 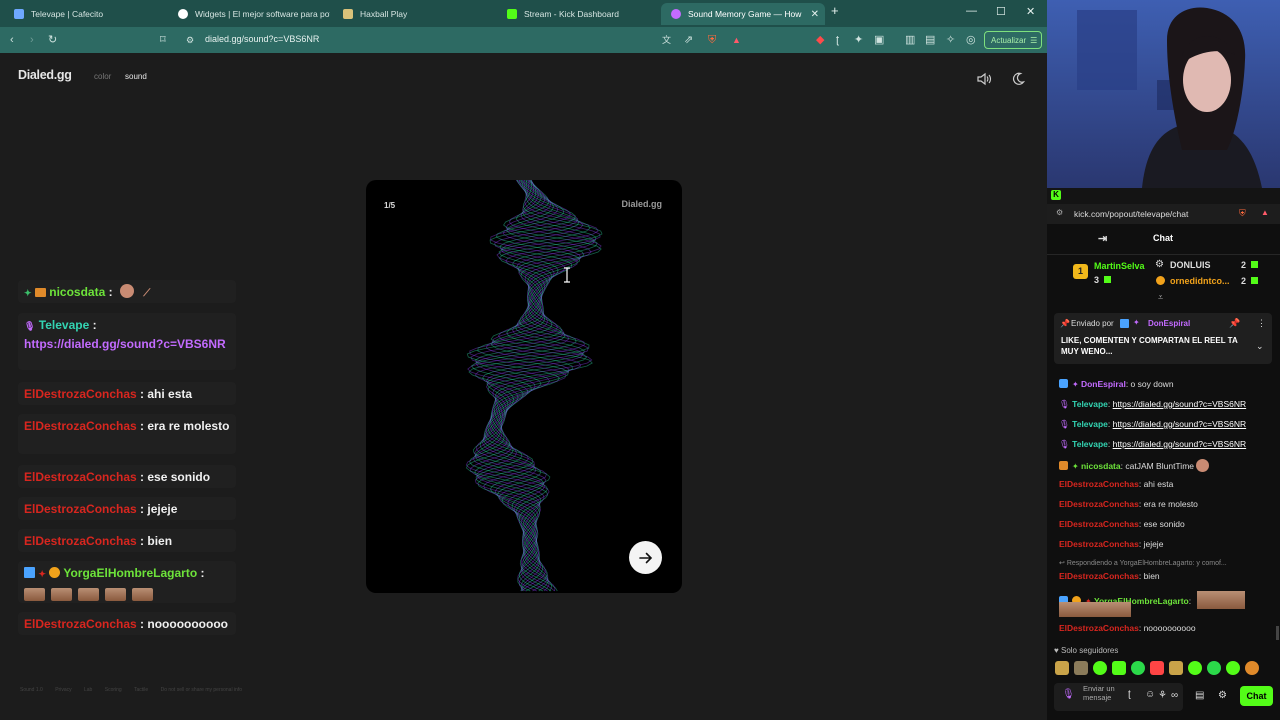 I want to click on footer-privacy-optout-link: Do not sell or share my personal info, so click(x=201, y=690).